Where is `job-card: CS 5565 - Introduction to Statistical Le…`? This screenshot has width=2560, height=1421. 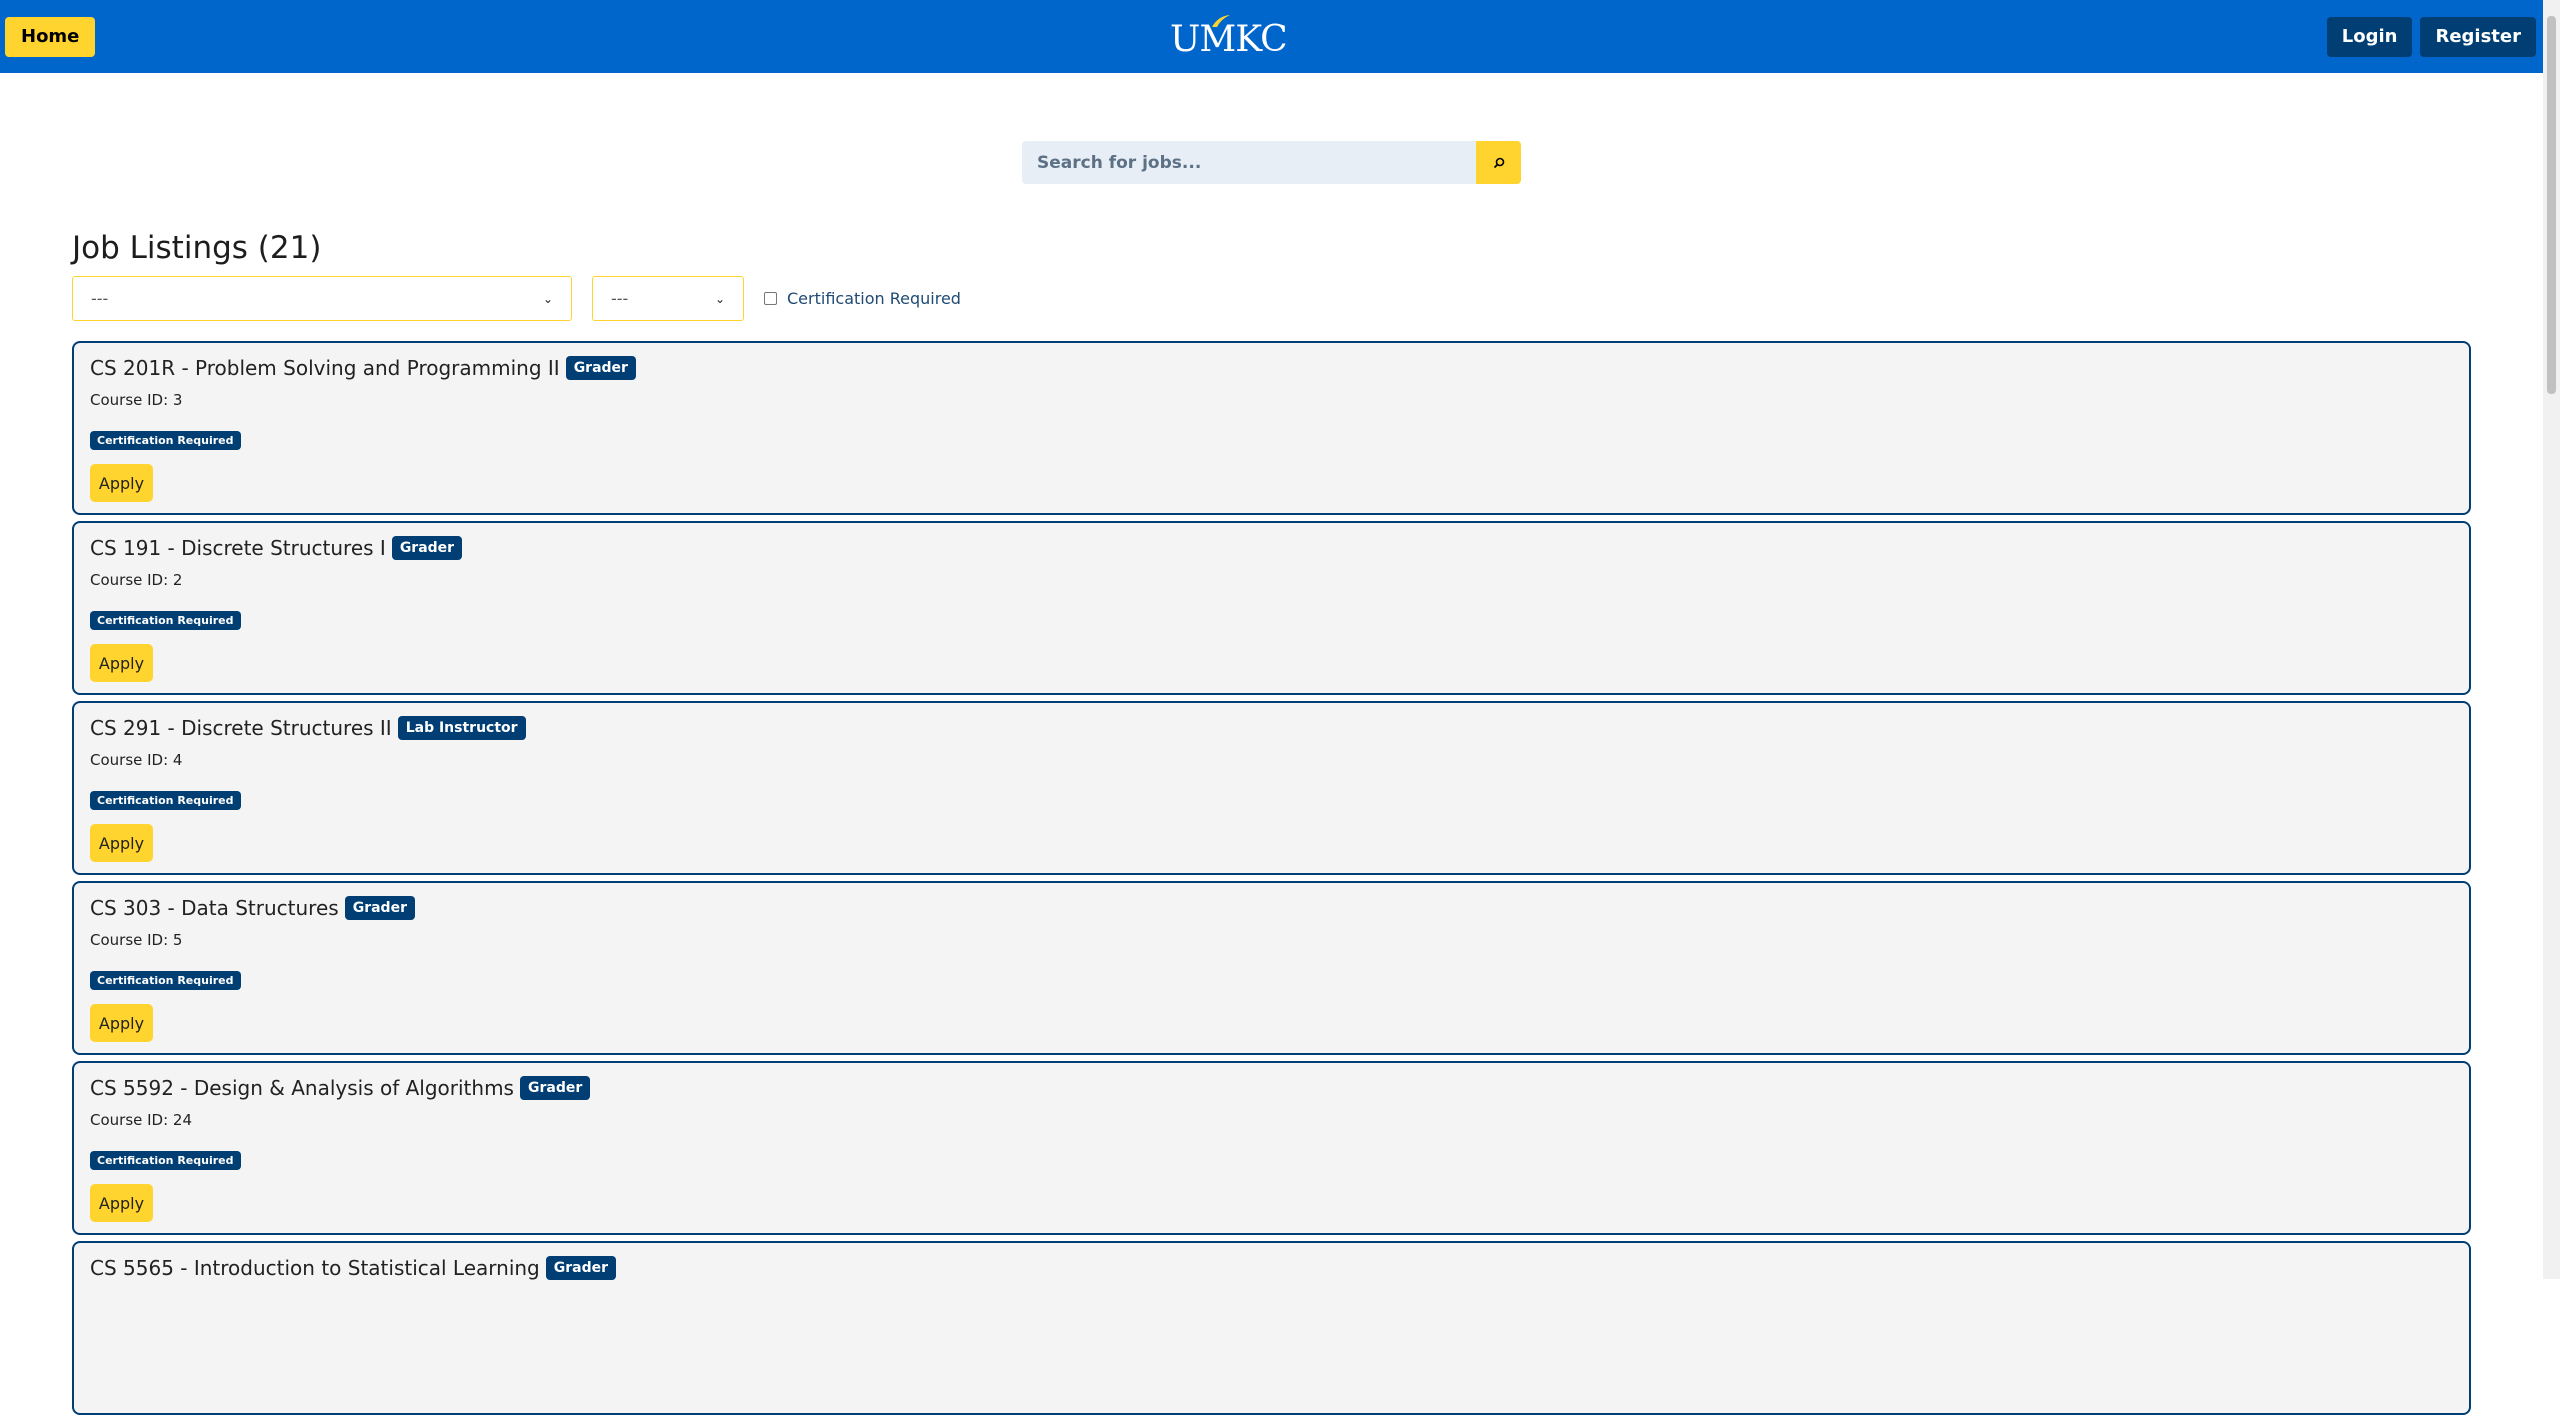 job-card: CS 5565 - Introduction to Statistical Le… is located at coordinates (1271, 1328).